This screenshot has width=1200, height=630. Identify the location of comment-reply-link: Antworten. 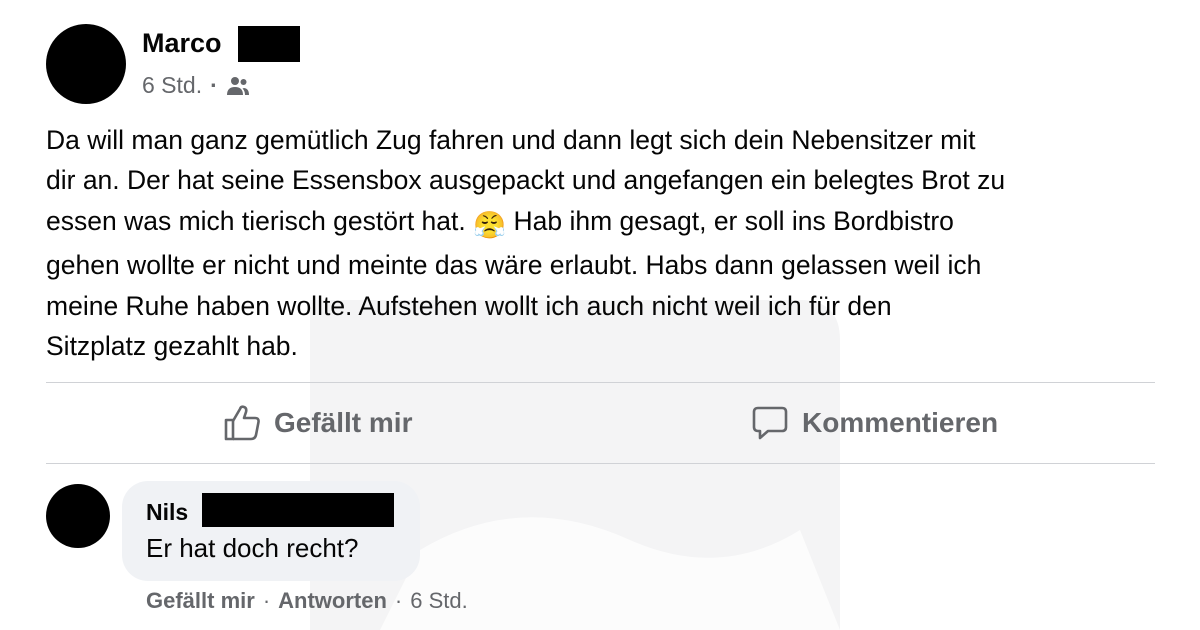
(332, 601).